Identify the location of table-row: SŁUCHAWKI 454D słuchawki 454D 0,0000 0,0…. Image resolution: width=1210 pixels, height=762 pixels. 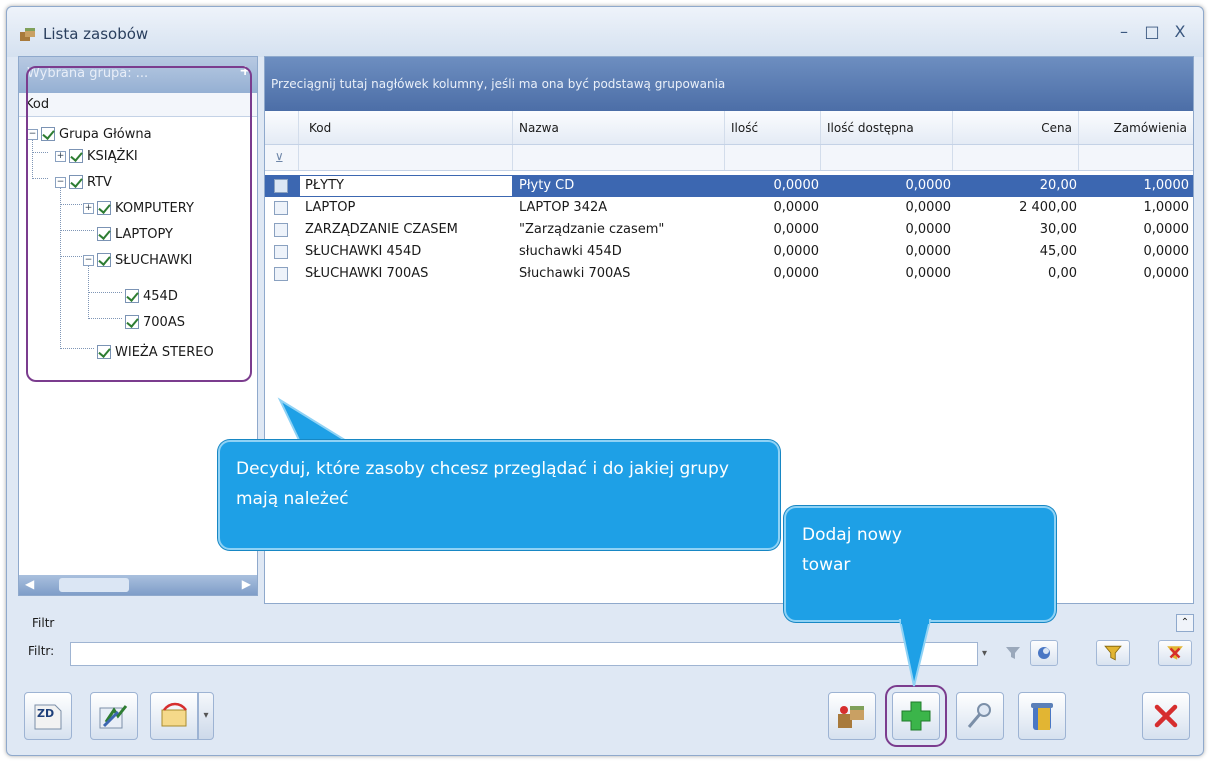
(729, 252).